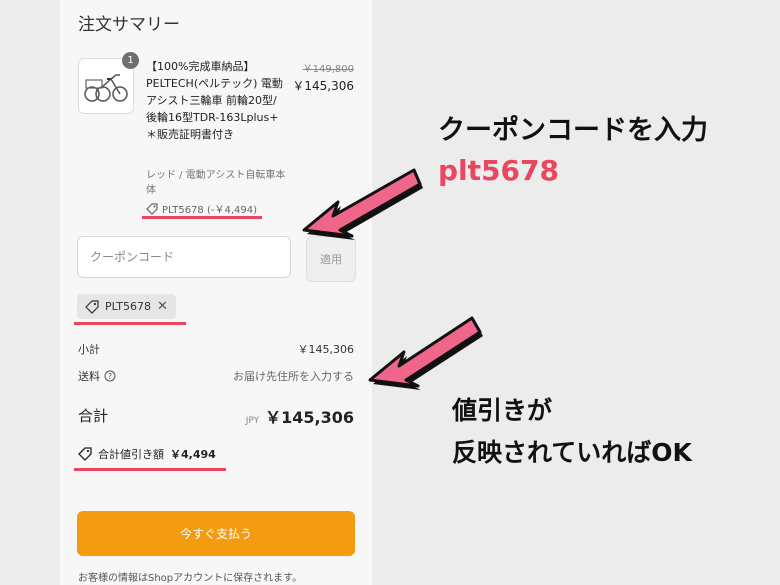 Image resolution: width=780 pixels, height=585 pixels. What do you see at coordinates (572, 432) in the screenshot?
I see `annotation-discount-note: 値引きが 反映されていればOK` at bounding box center [572, 432].